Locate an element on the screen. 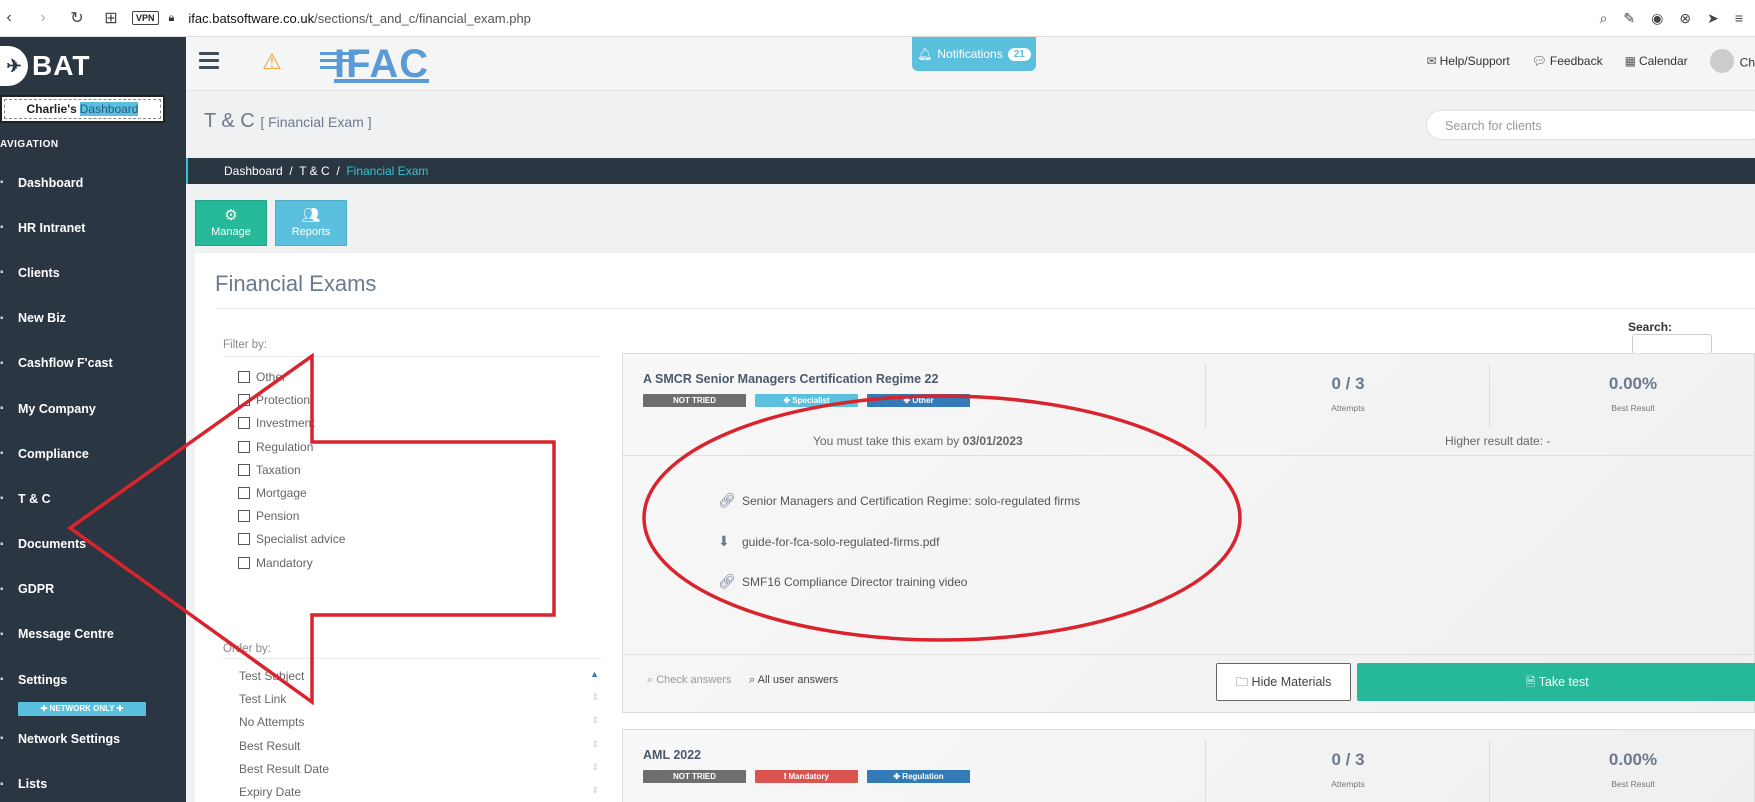  sidebar-item-label: Clients is located at coordinates (39, 272).